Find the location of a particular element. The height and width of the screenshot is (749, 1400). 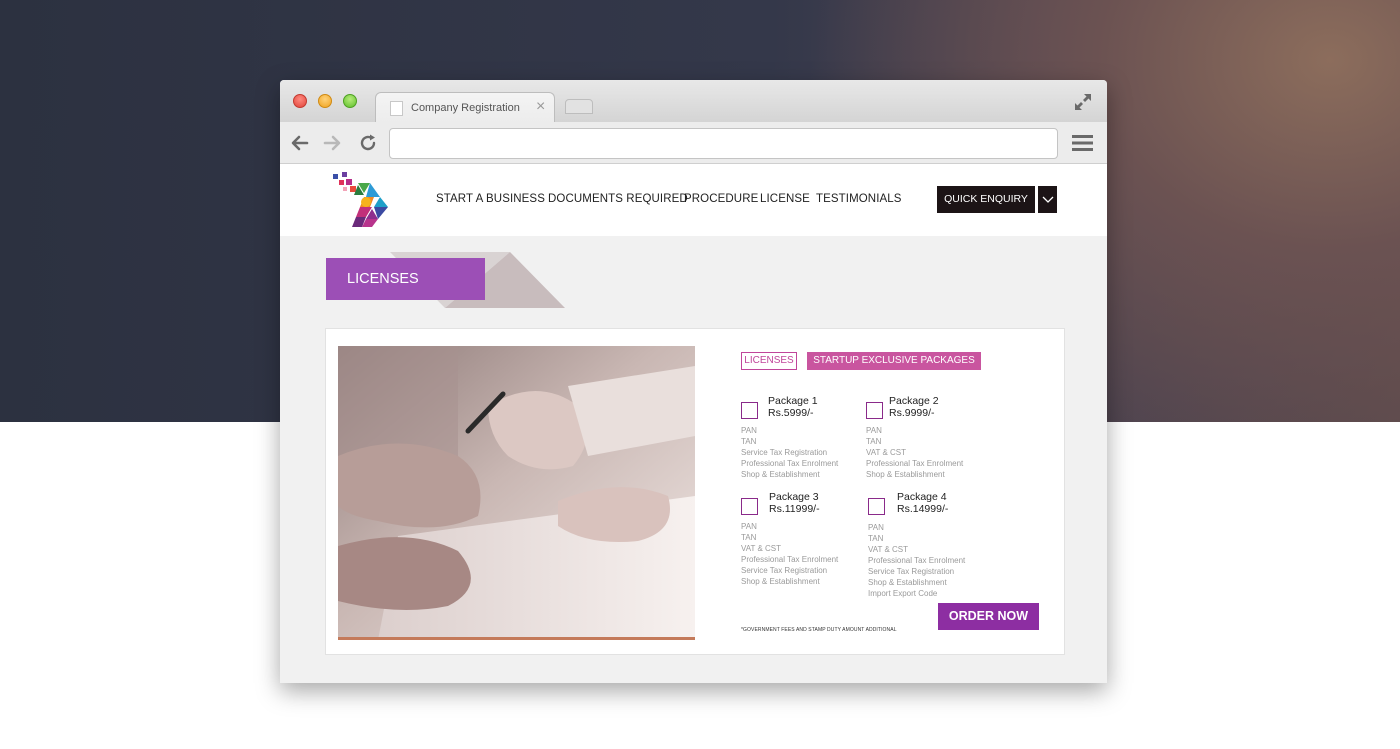

package-name: Package 1 is located at coordinates (793, 401).